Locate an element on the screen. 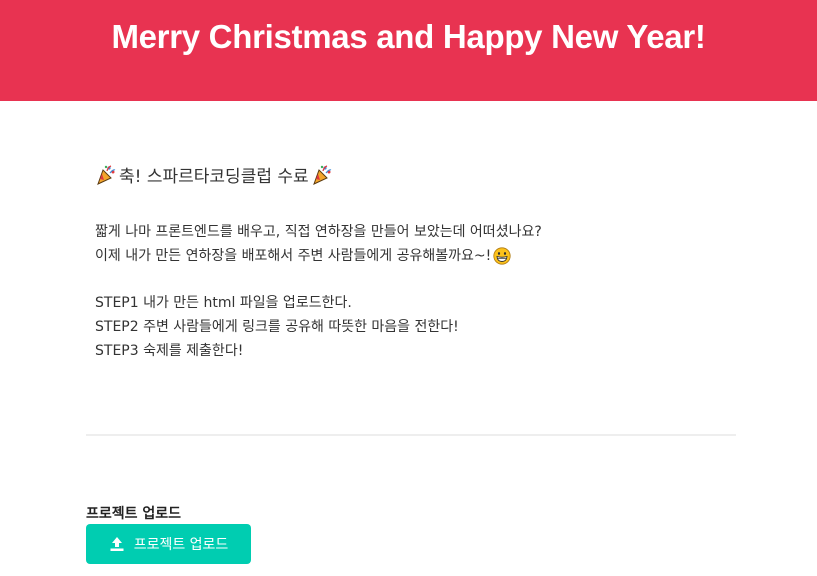 Image resolution: width=817 pixels, height=576 pixels. step-item: STEP2 주변 사람들에게 링크를 공유해 따뜻한 마음을 전한다! is located at coordinates (277, 327).